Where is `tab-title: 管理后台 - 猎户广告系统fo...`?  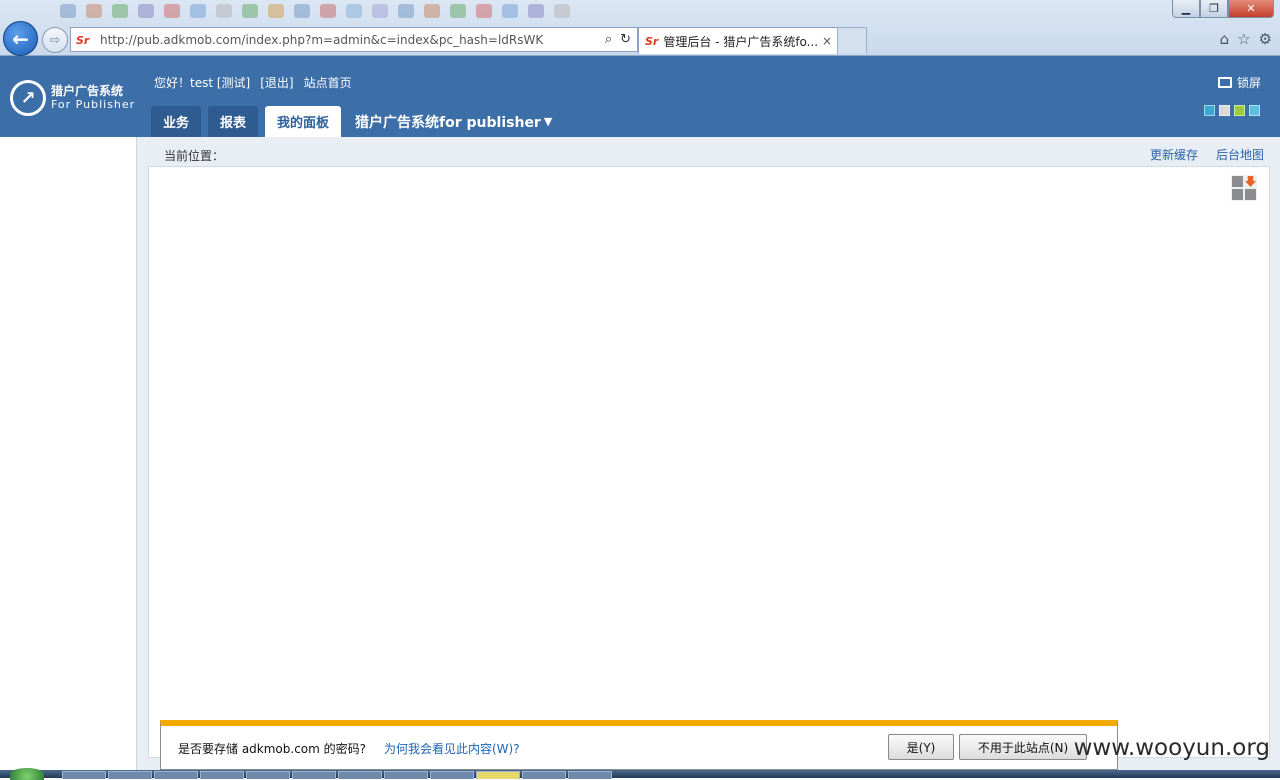 tab-title: 管理后台 - 猎户广告系统fo... is located at coordinates (741, 41).